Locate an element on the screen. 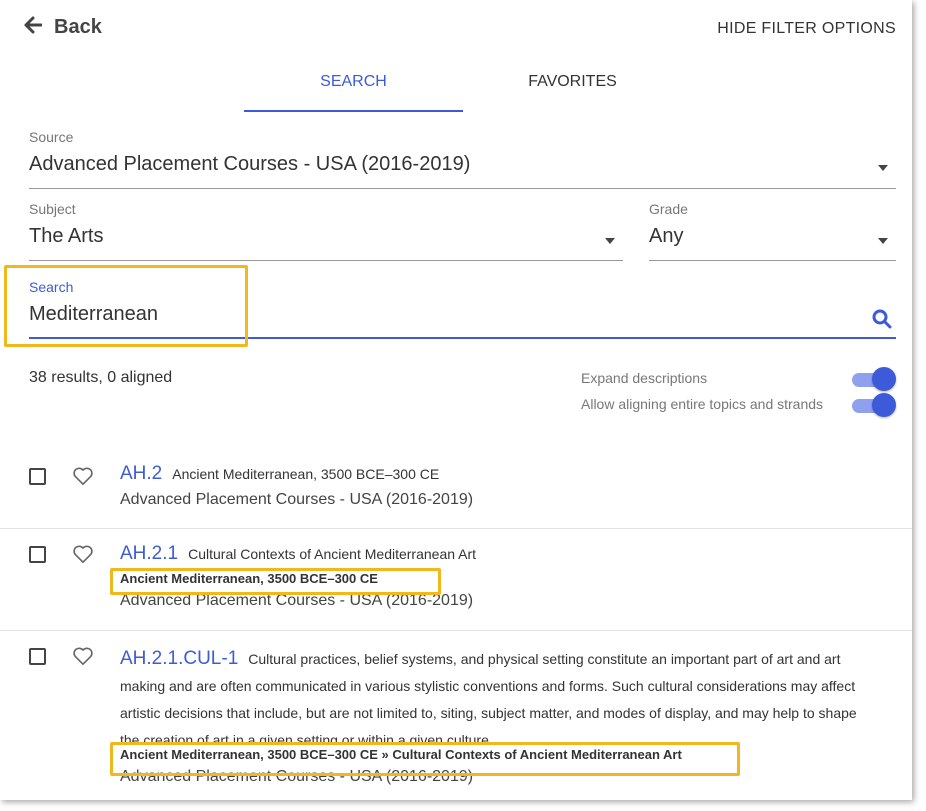 The image size is (926, 811). subject-value: The Arts is located at coordinates (66, 236).